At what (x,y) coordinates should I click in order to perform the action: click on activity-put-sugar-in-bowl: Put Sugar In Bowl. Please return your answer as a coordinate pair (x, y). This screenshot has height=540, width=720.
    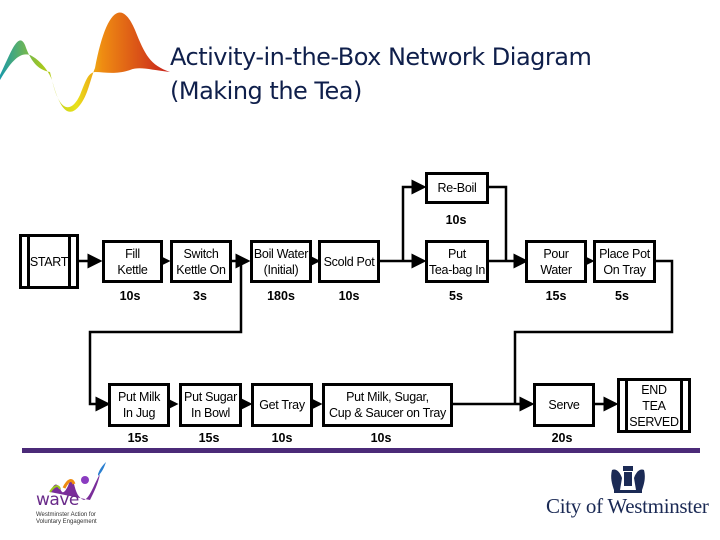
    Looking at the image, I should click on (210, 405).